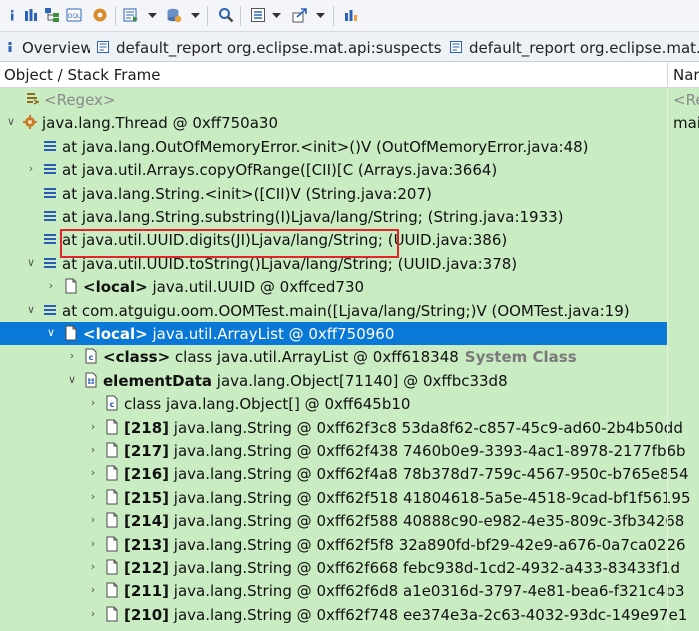 This screenshot has width=699, height=631. I want to click on export-icon, so click(300, 15).